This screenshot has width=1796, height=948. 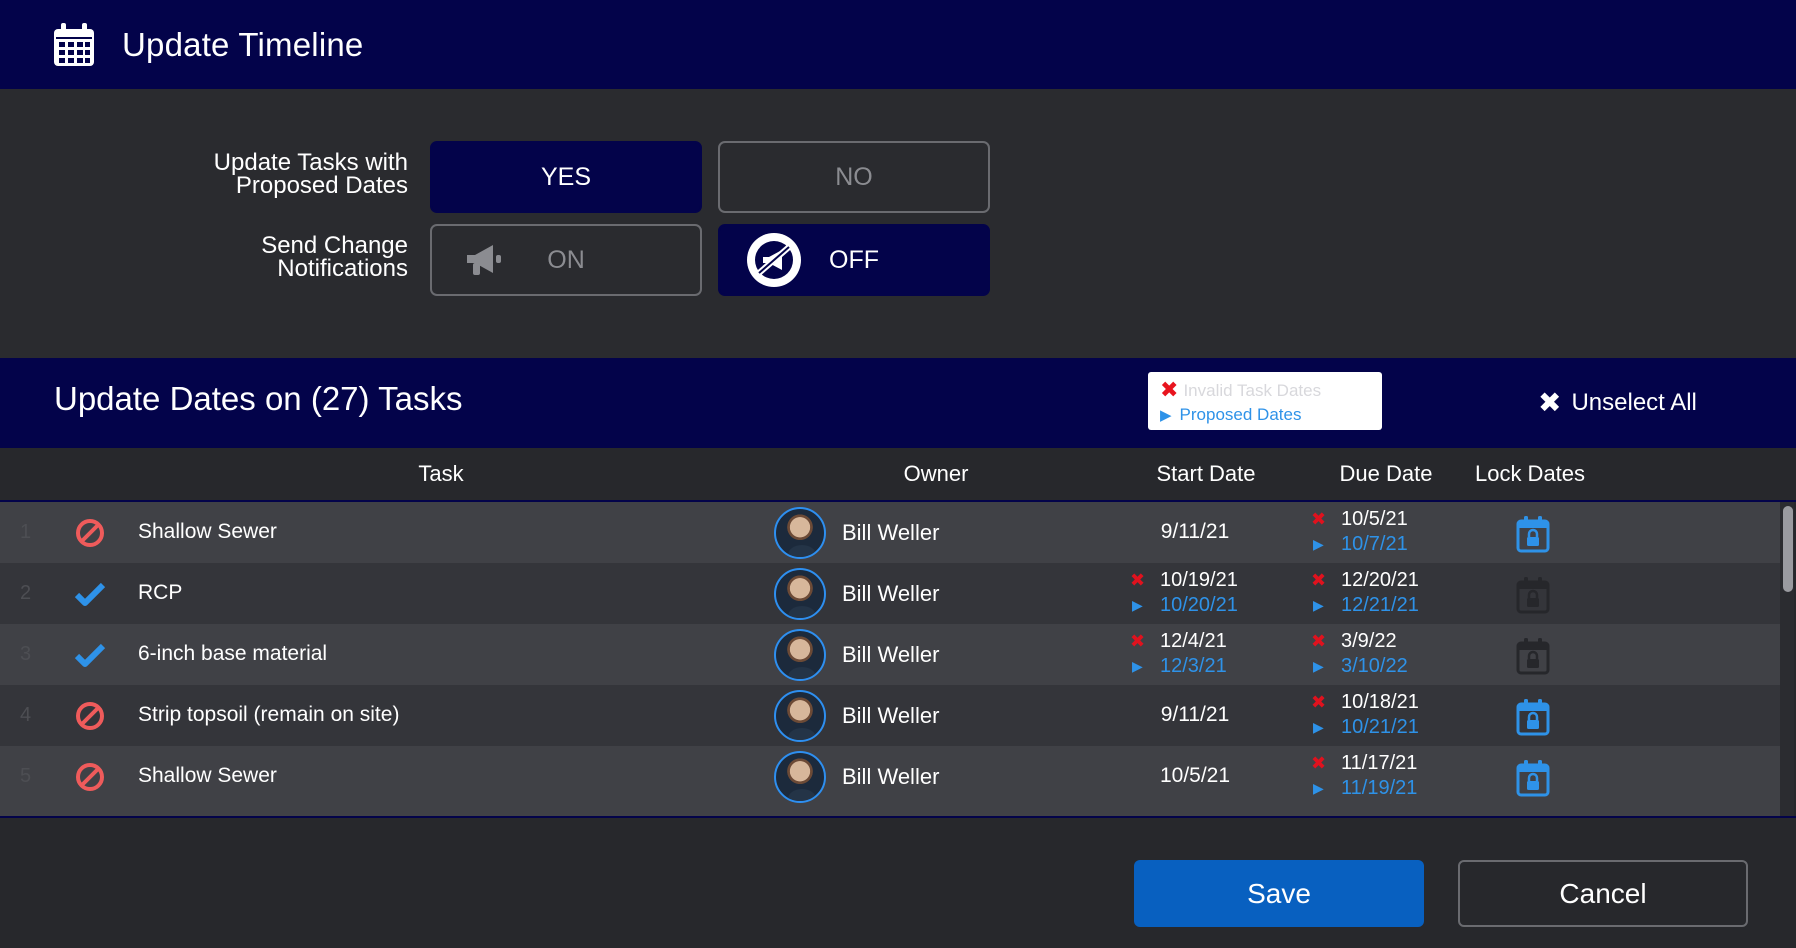 I want to click on due-date-cell: ✖ 10/18/21 ▶ 10/21/21, so click(x=1365, y=715).